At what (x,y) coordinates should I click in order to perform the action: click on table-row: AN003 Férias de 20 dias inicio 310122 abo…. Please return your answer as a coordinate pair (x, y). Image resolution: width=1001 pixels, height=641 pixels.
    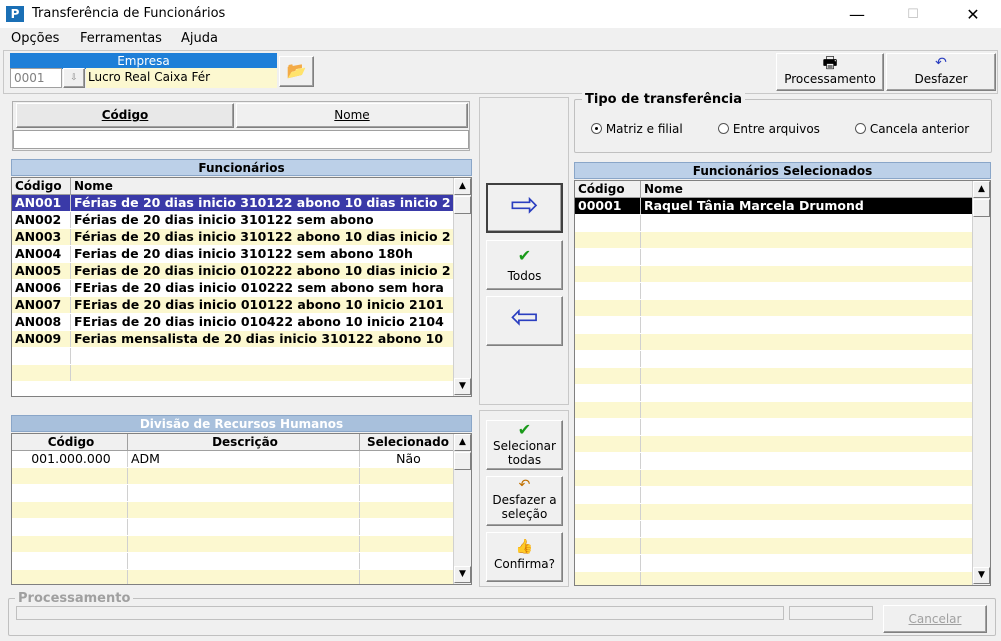
    Looking at the image, I should click on (233, 237).